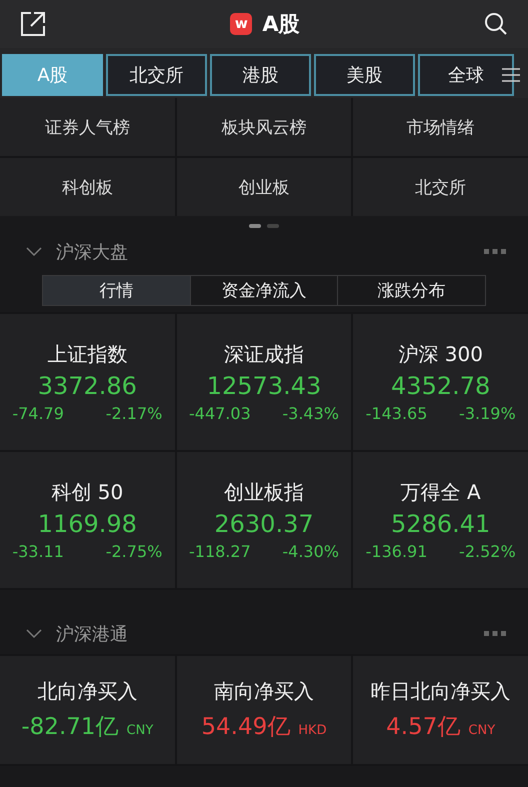 Image resolution: width=528 pixels, height=787 pixels. What do you see at coordinates (310, 413) in the screenshot?
I see `index-percent: -3.43%` at bounding box center [310, 413].